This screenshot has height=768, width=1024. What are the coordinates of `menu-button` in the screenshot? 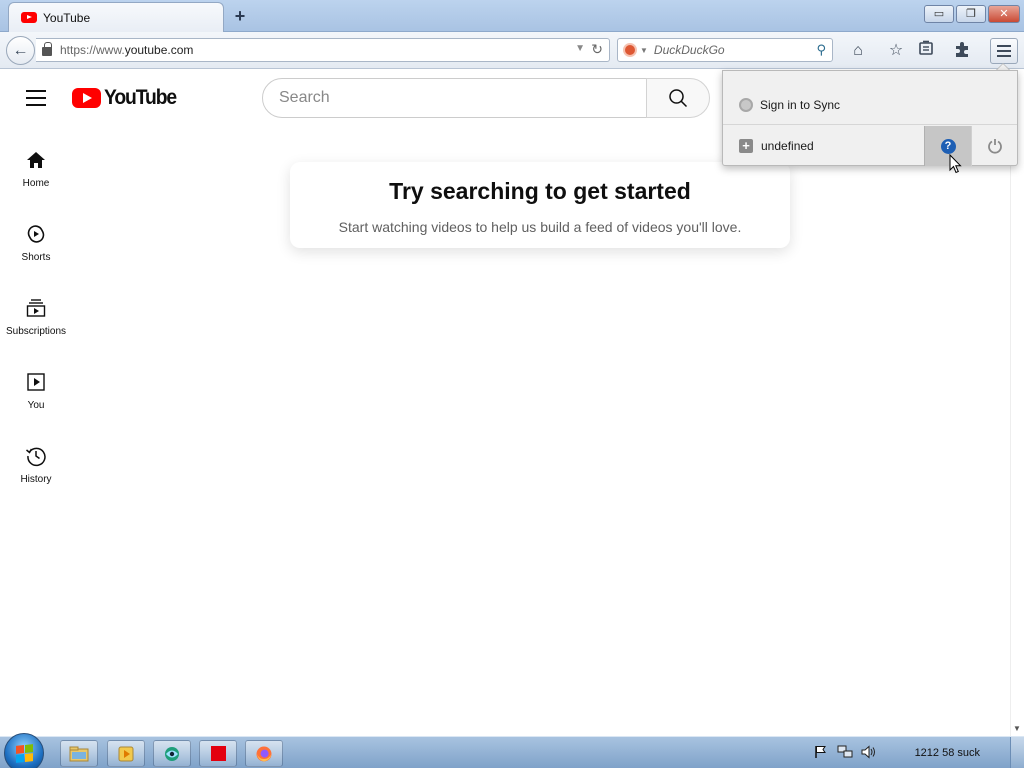 It's located at (1004, 51).